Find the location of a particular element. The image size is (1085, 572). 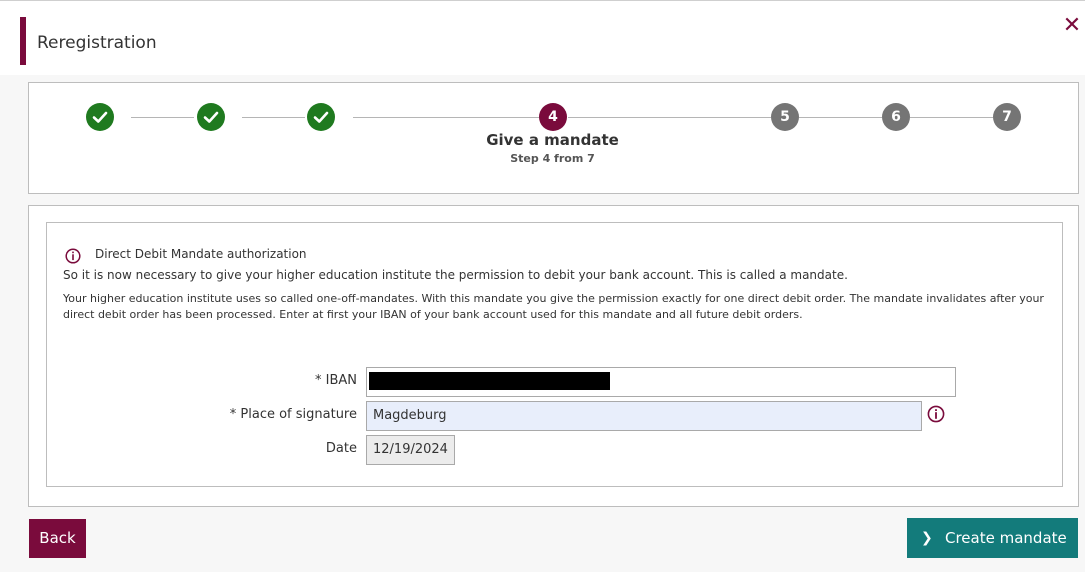

step-2-complete-icon is located at coordinates (211, 117).